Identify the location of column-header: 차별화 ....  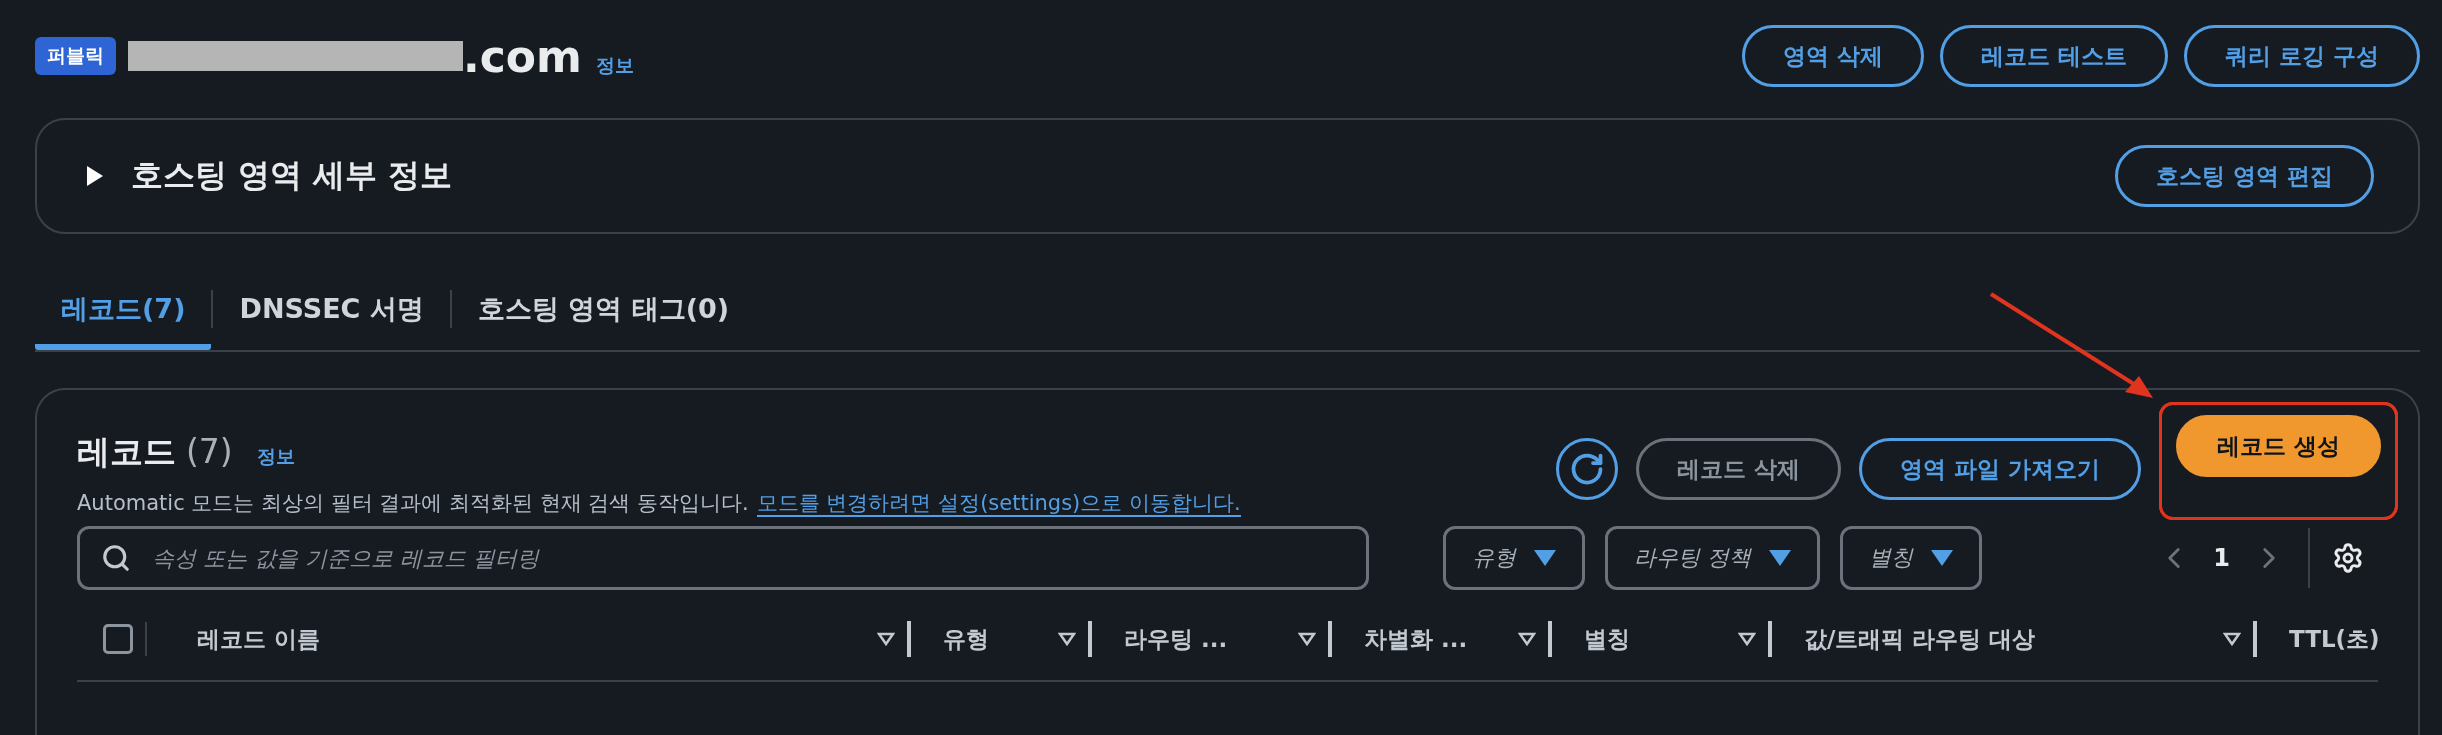
(1441, 639).